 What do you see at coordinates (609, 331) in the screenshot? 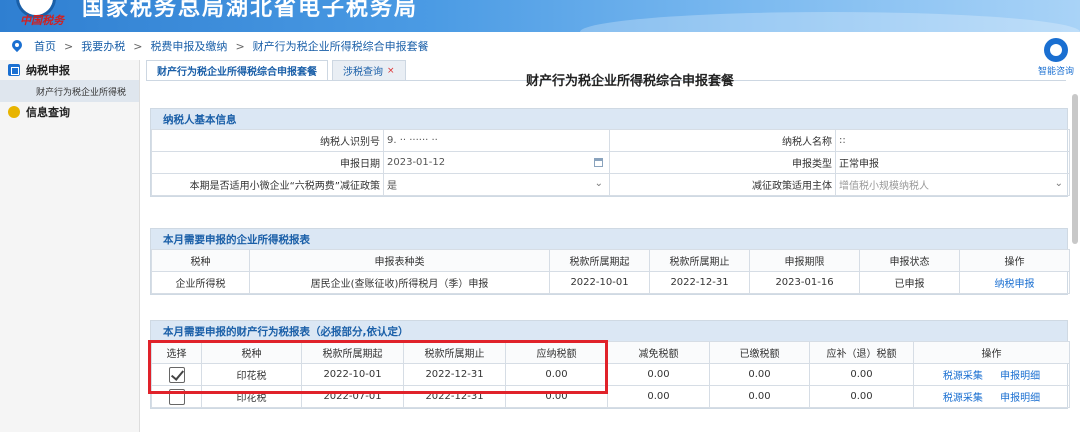
I see `panel-title: 本月需要申报的财产行为税报表（必报部分,依认定）` at bounding box center [609, 331].